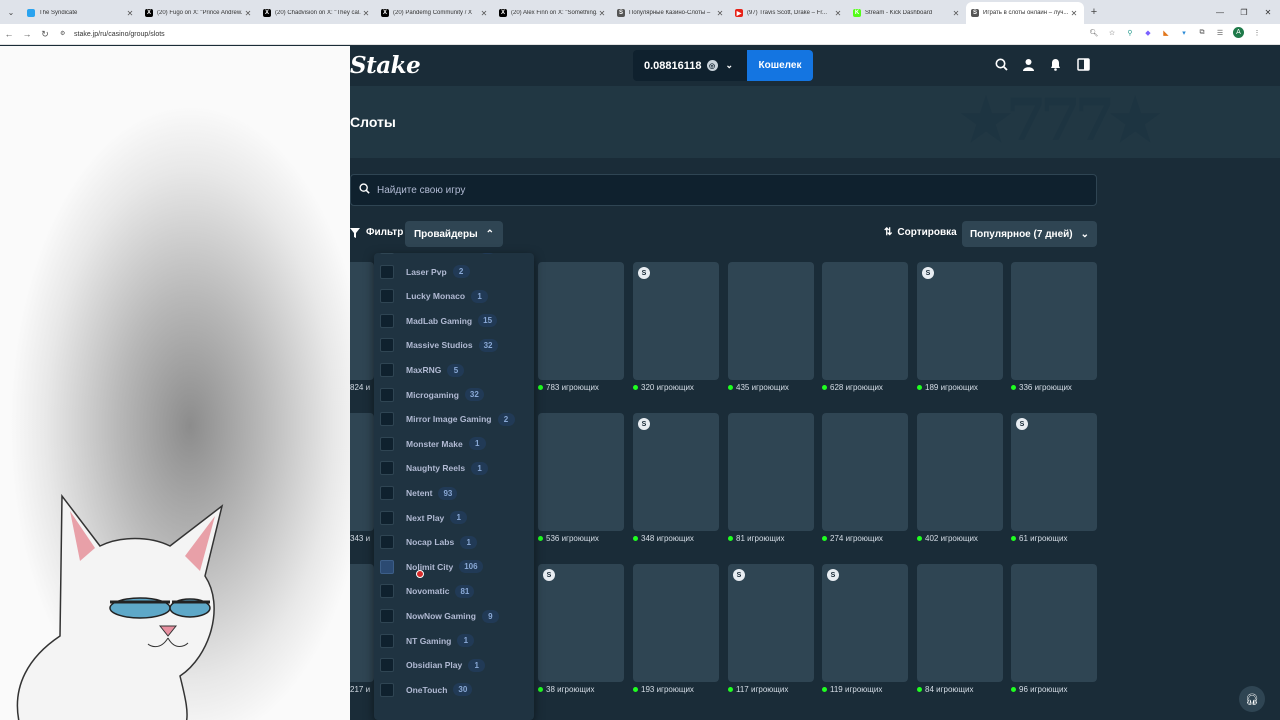 The height and width of the screenshot is (720, 1280). What do you see at coordinates (1094, 33) in the screenshot?
I see `zoom-icon: 🔍︎` at bounding box center [1094, 33].